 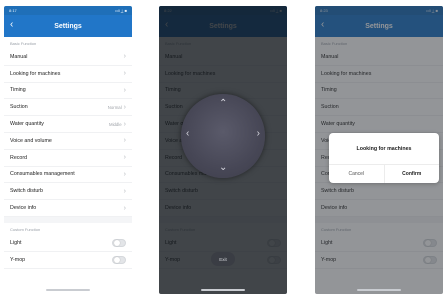 I want to click on row-light: Light, so click(x=68, y=243).